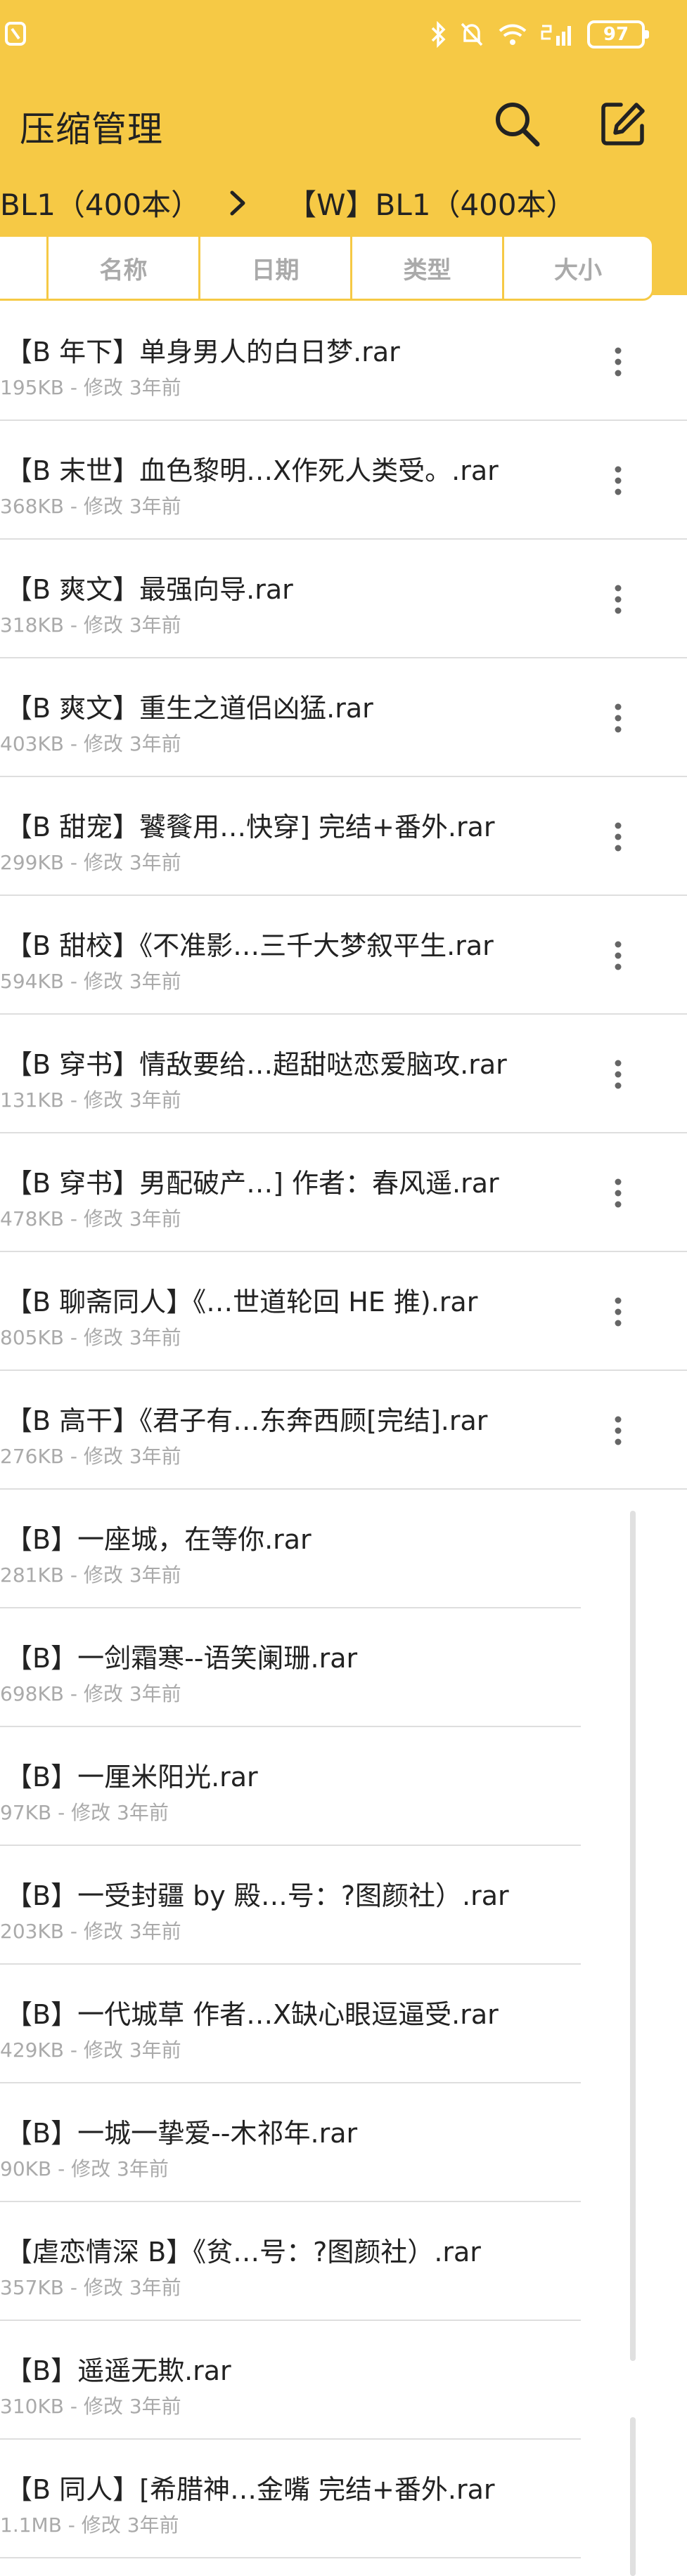  What do you see at coordinates (90, 1100) in the screenshot?
I see `file-meta: 131KB - 修改 3年前` at bounding box center [90, 1100].